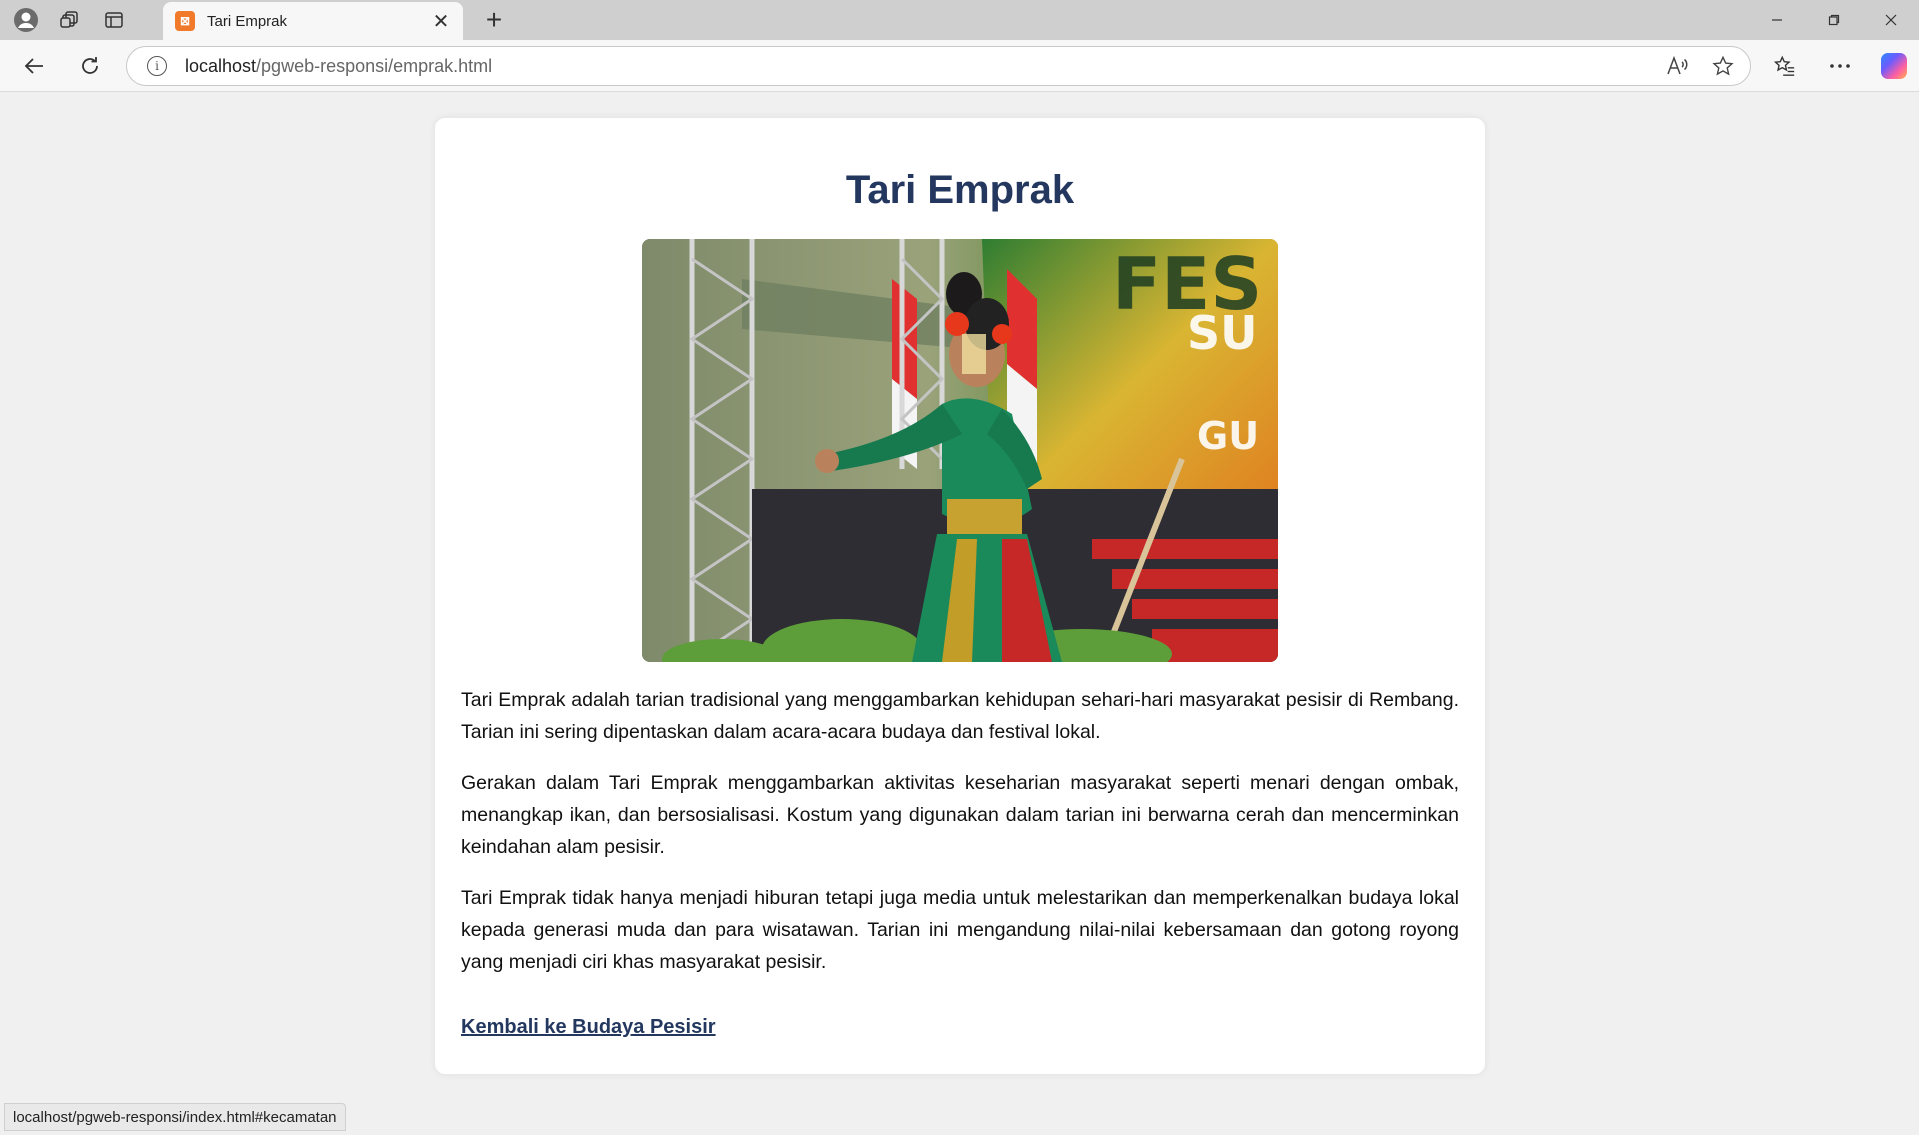 The width and height of the screenshot is (1919, 1135). Describe the element at coordinates (90, 66) in the screenshot. I see `refresh-icon` at that location.